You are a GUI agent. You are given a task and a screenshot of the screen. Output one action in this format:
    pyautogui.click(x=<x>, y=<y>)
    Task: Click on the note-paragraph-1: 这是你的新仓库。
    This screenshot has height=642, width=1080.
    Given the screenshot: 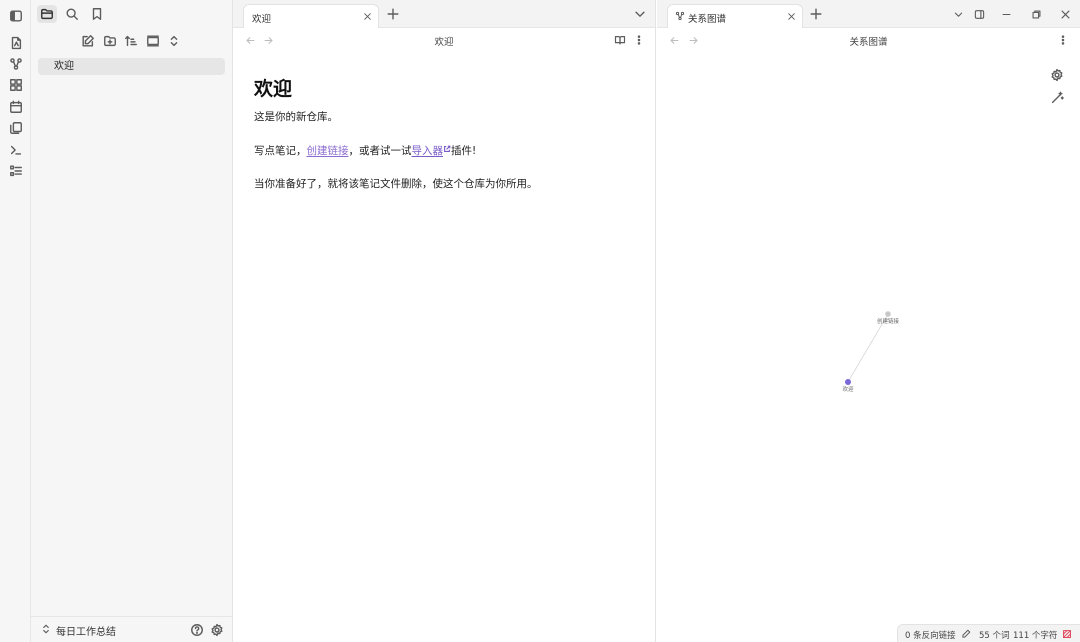 What is the action you would take?
    pyautogui.click(x=296, y=117)
    